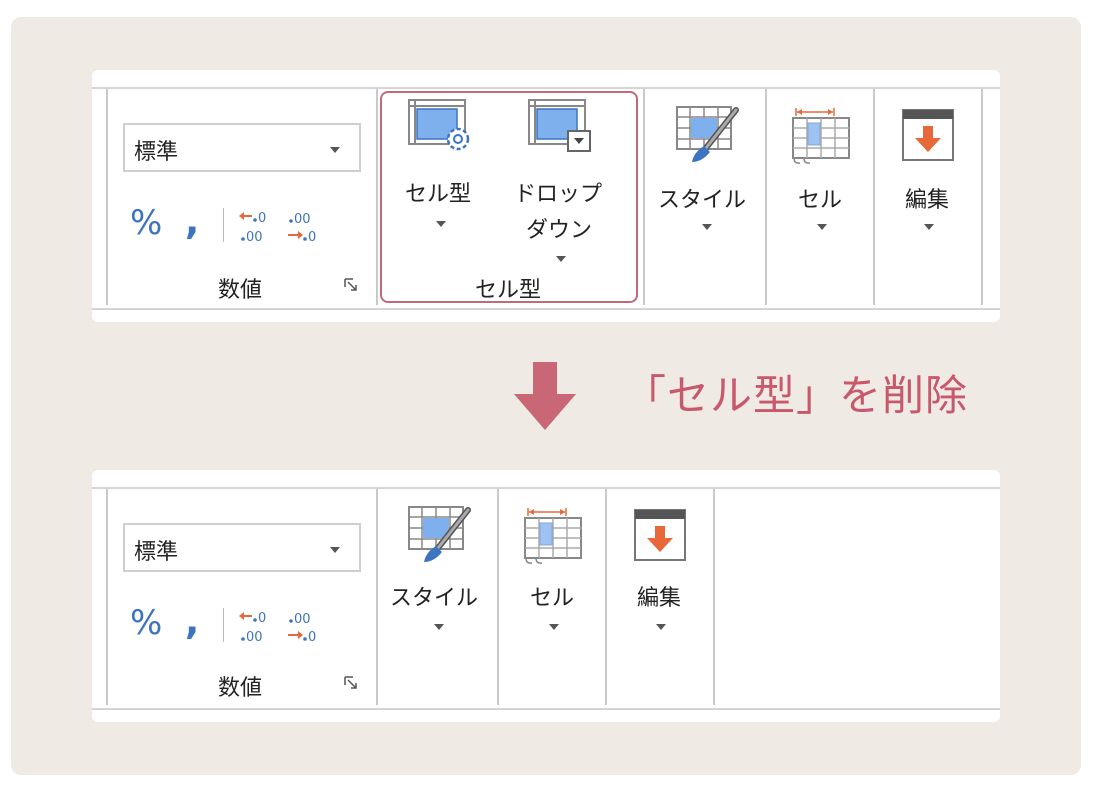 The height and width of the screenshot is (792, 1094). What do you see at coordinates (545, 396) in the screenshot?
I see `arrow-down-icon` at bounding box center [545, 396].